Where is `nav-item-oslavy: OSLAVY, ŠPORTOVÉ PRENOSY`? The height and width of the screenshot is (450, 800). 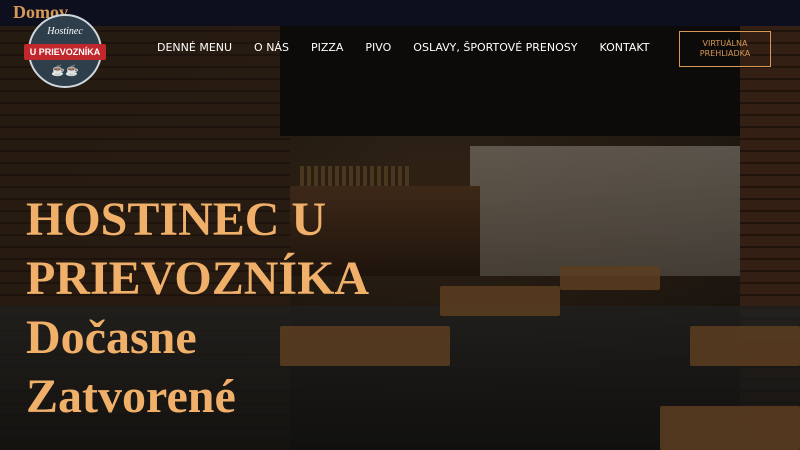
nav-item-oslavy: OSLAVY, ŠPORTOVÉ PRENOSY is located at coordinates (495, 48).